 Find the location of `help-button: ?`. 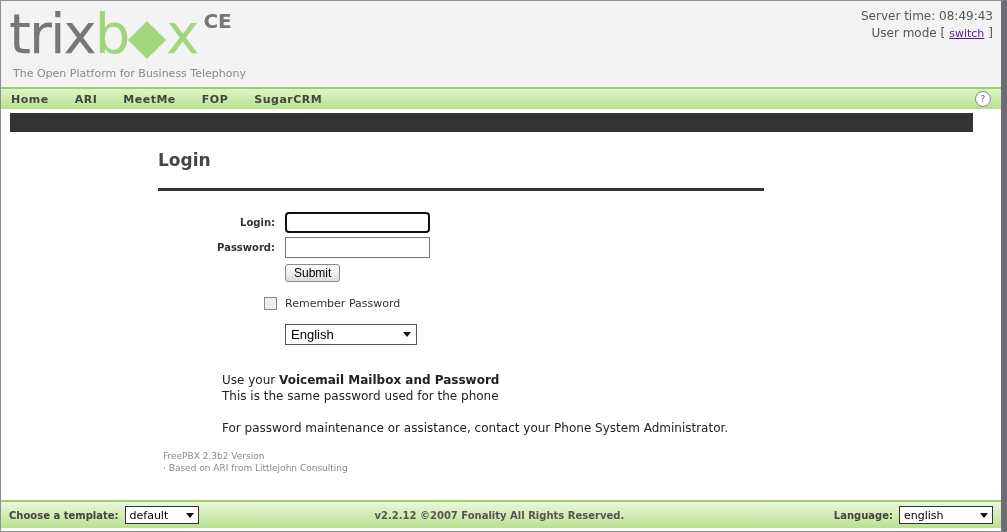

help-button: ? is located at coordinates (983, 99).